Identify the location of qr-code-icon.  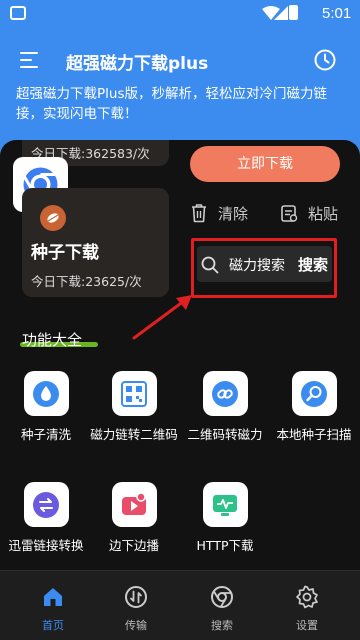
(134, 393).